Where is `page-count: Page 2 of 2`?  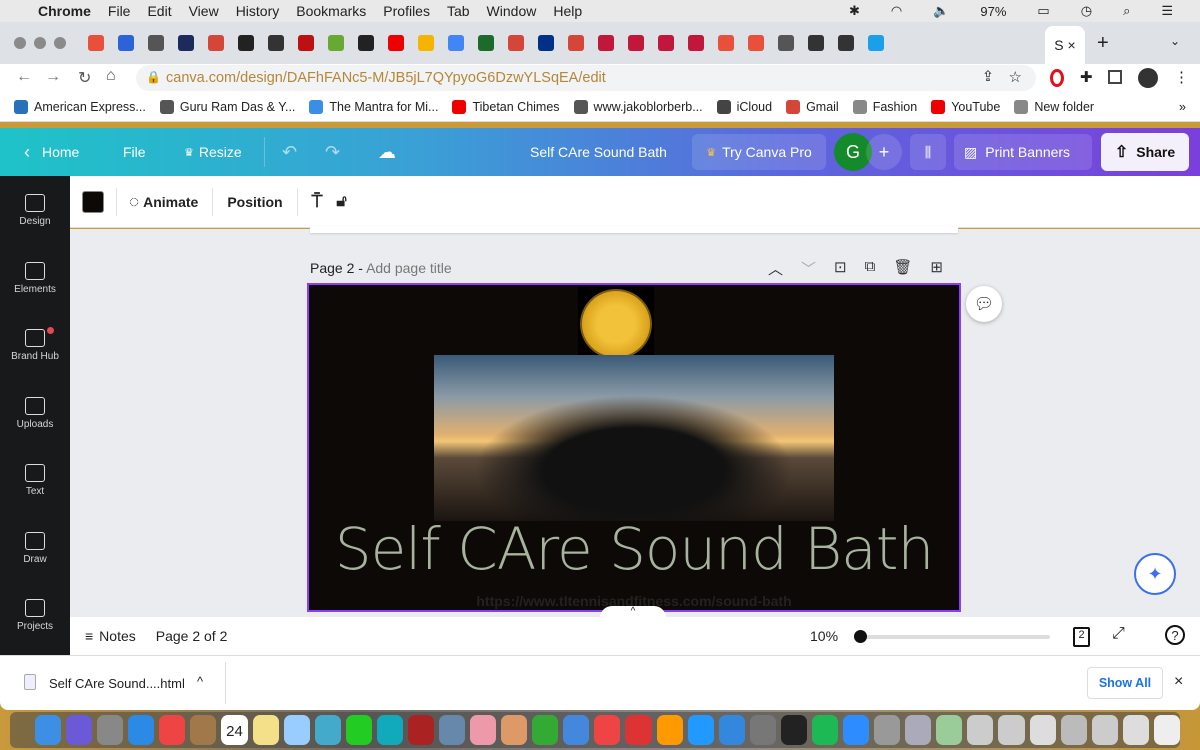 page-count: Page 2 of 2 is located at coordinates (192, 636).